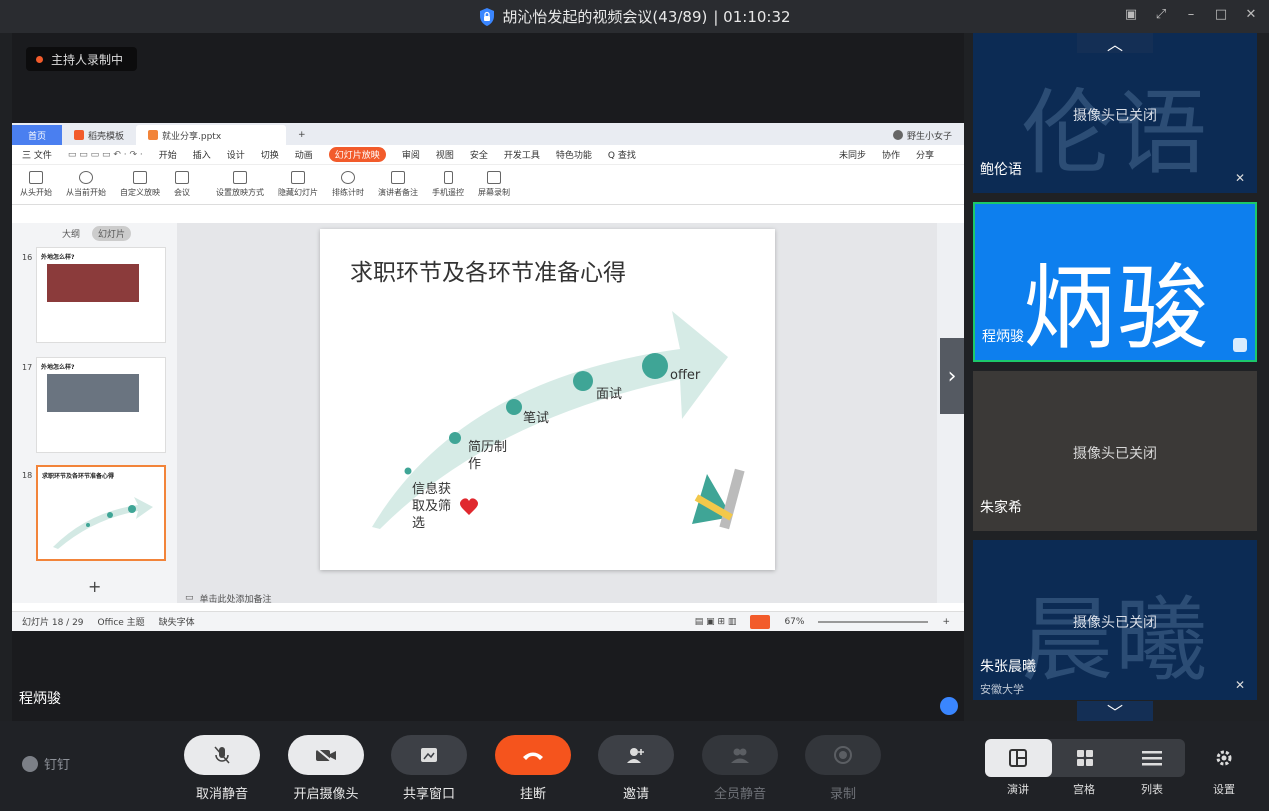 The image size is (1269, 811). What do you see at coordinates (202, 154) in the screenshot?
I see `menu-insert: 插入` at bounding box center [202, 154].